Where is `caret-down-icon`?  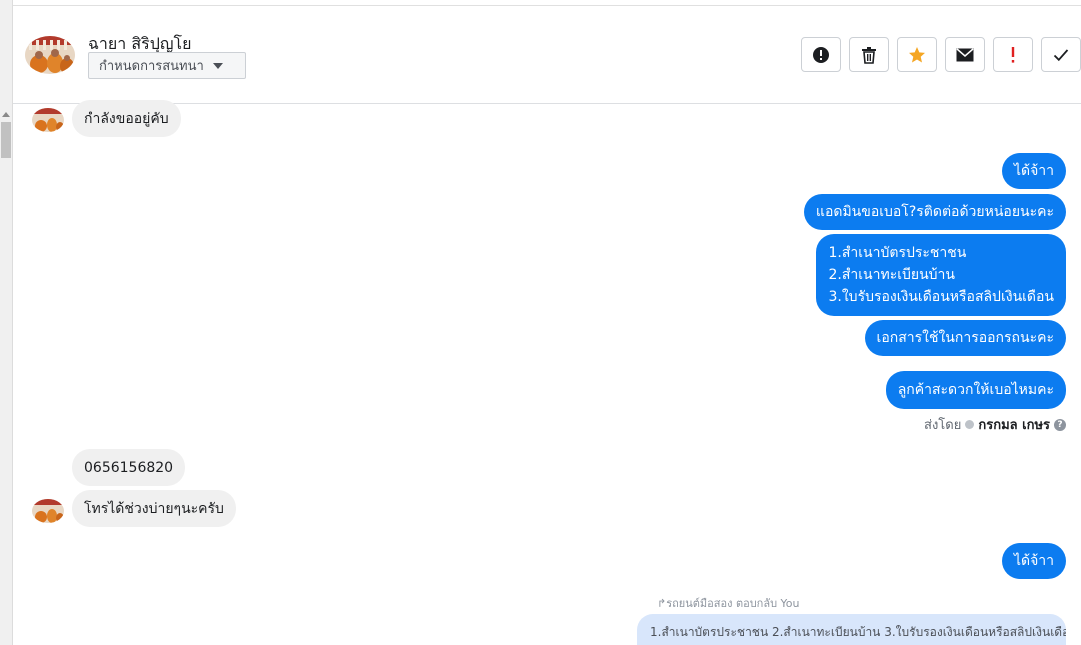 caret-down-icon is located at coordinates (217, 65).